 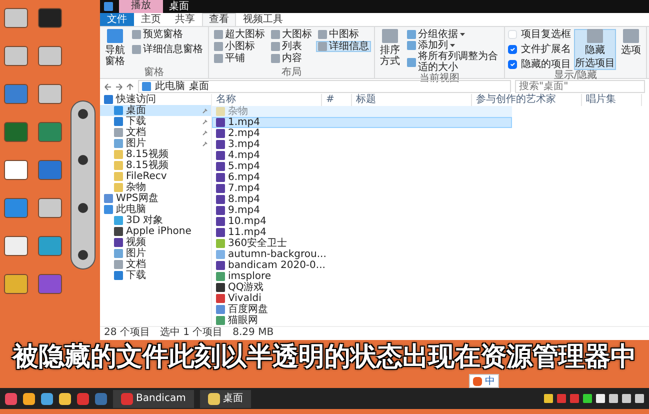 I want to click on hide-selected-button: 隐藏 所选项目, so click(x=595, y=49).